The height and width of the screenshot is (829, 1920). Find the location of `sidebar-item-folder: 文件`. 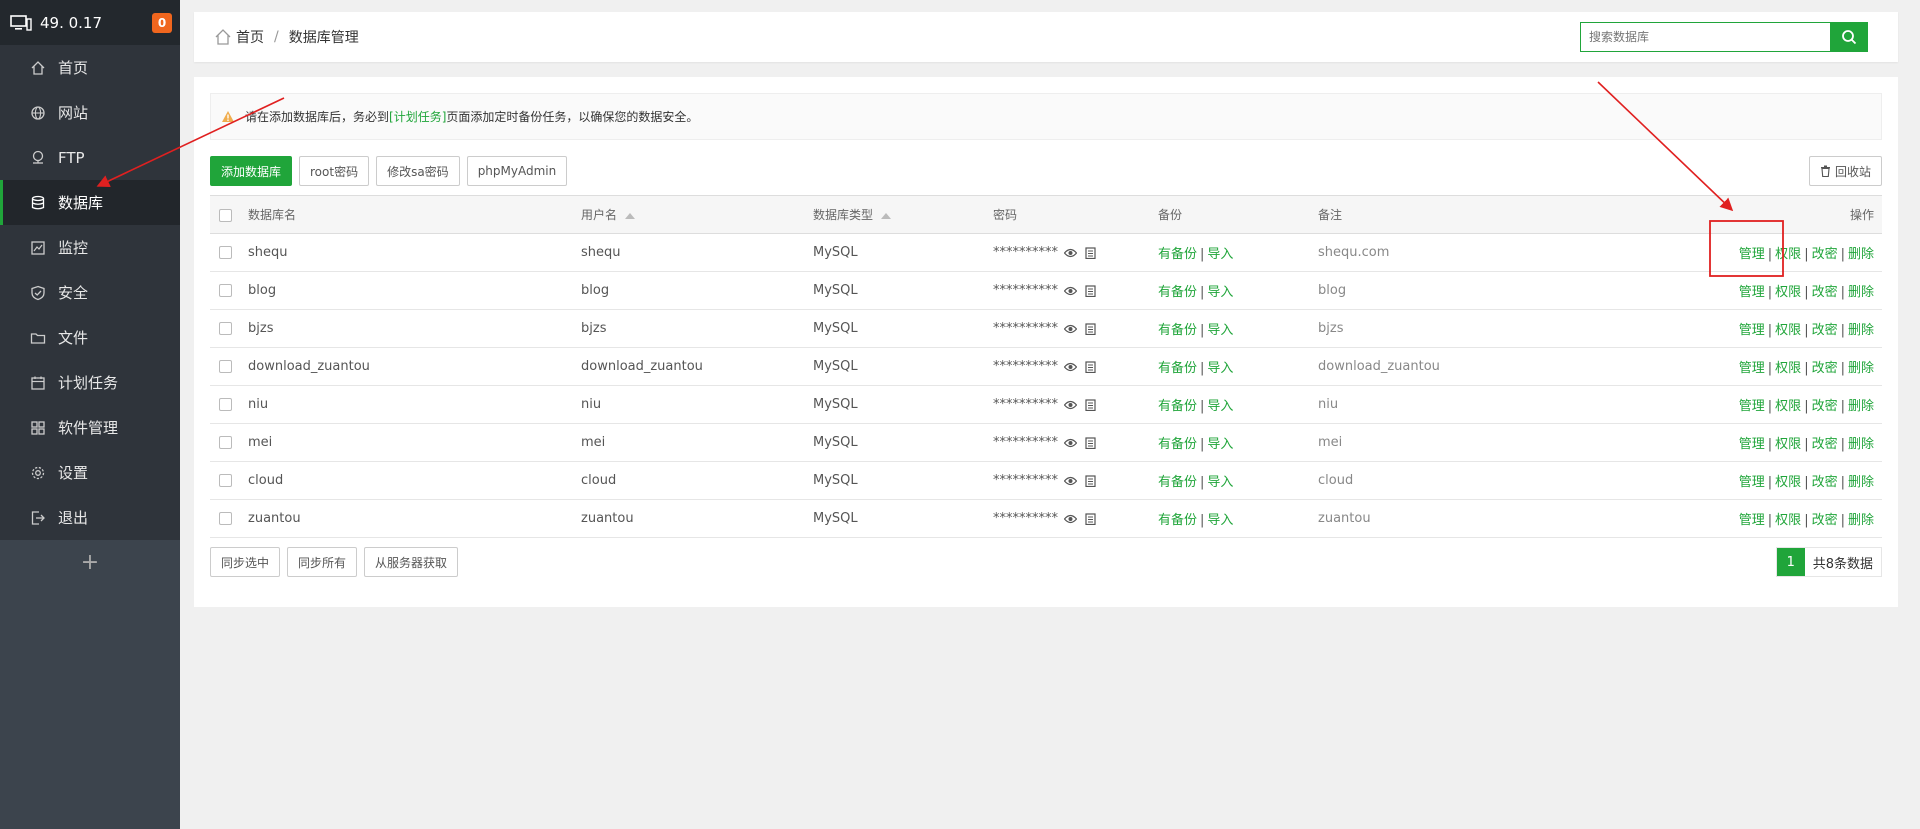

sidebar-item-folder: 文件 is located at coordinates (90, 337).